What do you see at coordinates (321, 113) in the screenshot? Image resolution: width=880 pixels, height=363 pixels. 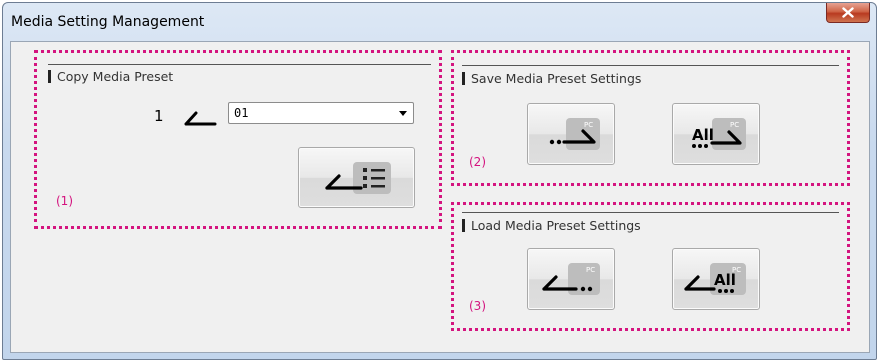 I see `target-preset-select: 01` at bounding box center [321, 113].